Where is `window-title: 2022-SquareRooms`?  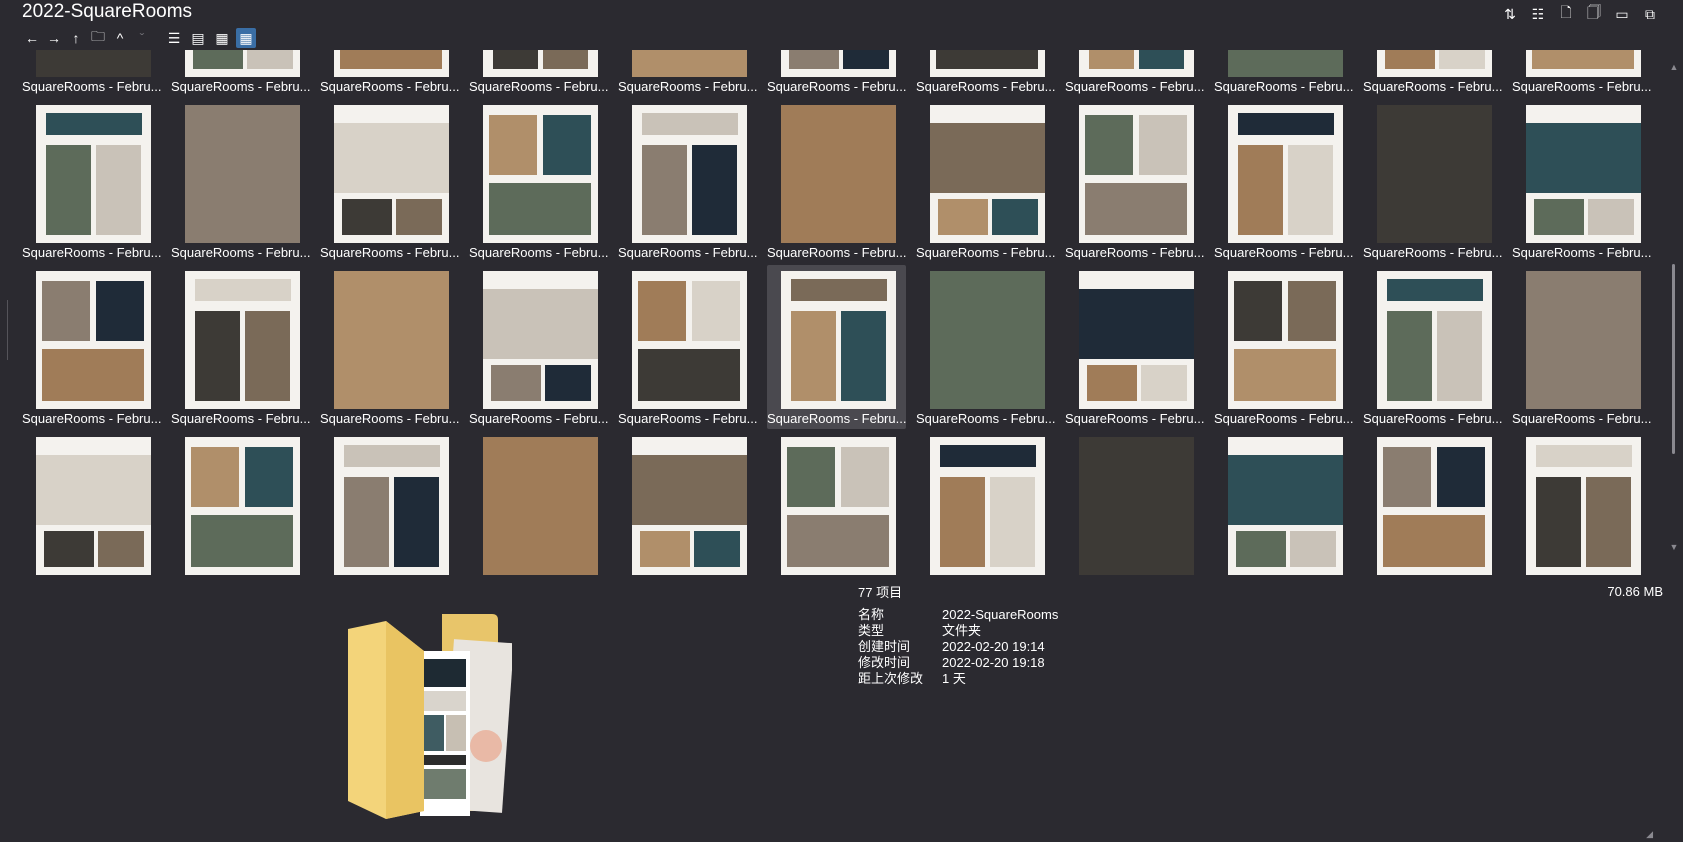
window-title: 2022-SquareRooms is located at coordinates (107, 11).